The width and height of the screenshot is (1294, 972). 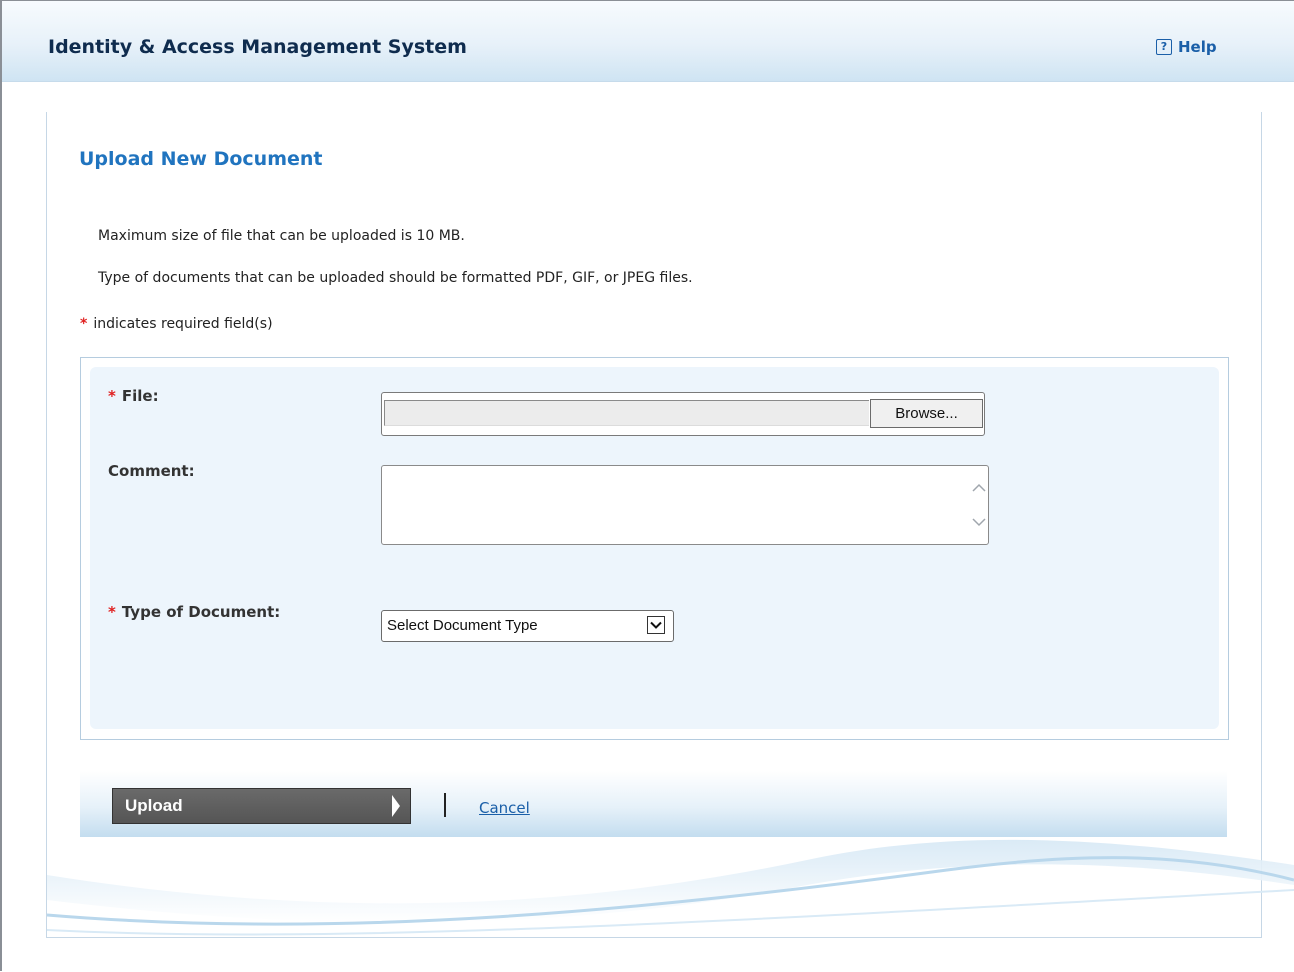 I want to click on doc-type-label: * Type of Document:, so click(x=194, y=612).